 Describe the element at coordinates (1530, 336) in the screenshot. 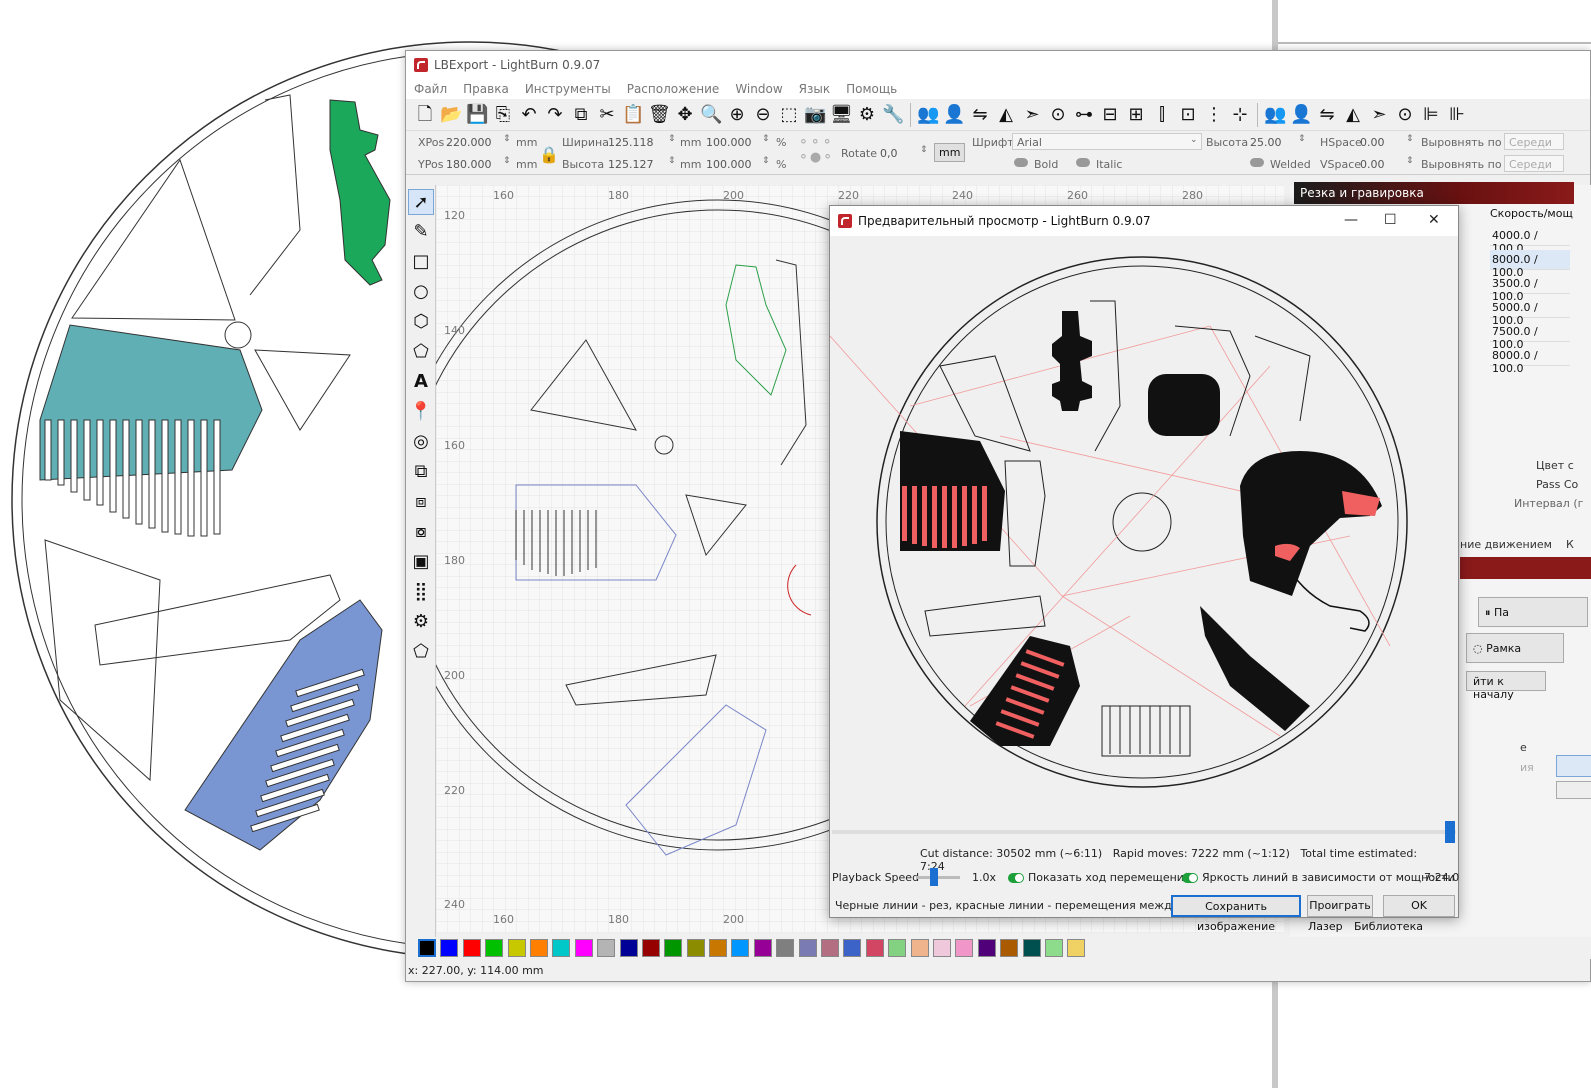

I see `layer-speed-5: 7500.0 / 100.0` at that location.